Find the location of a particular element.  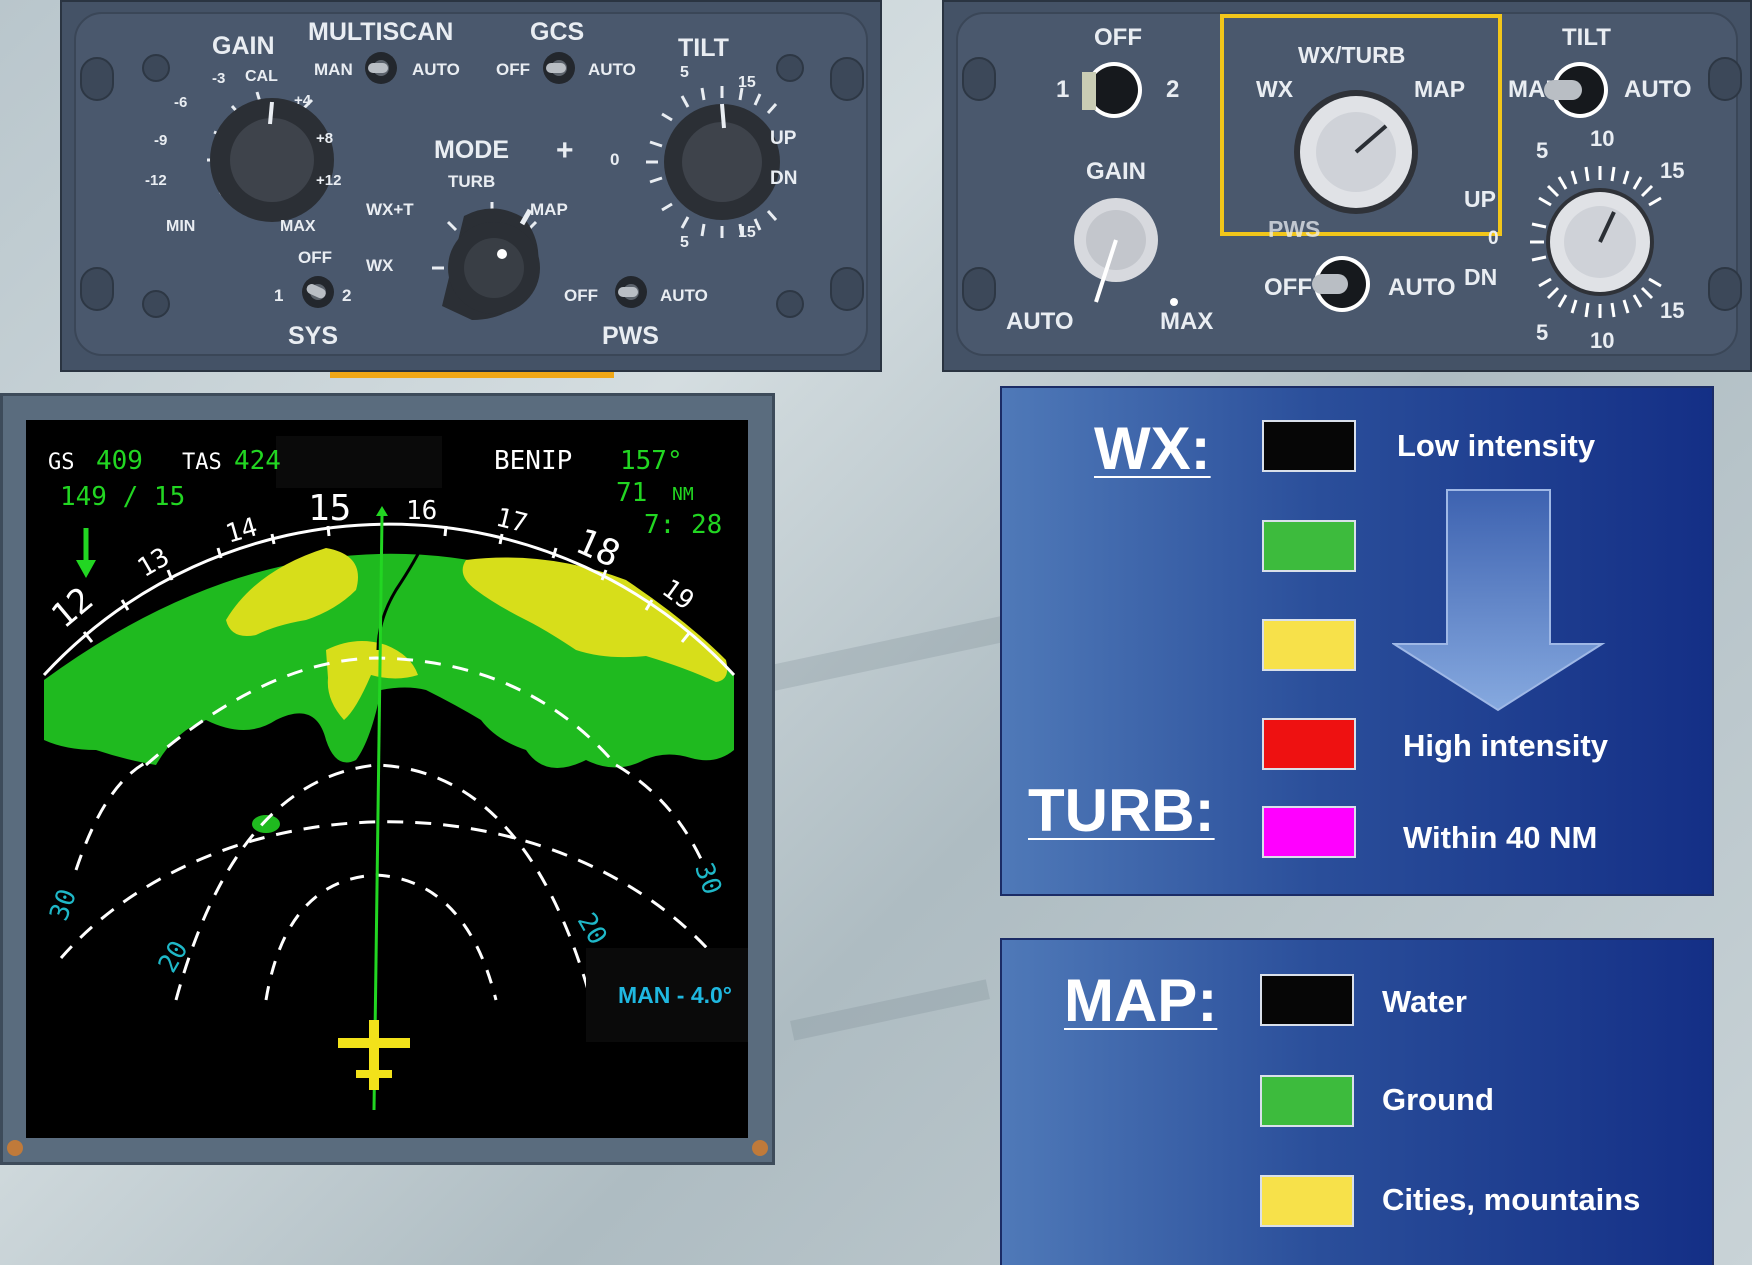

legend-ground: Ground is located at coordinates (1438, 1099).